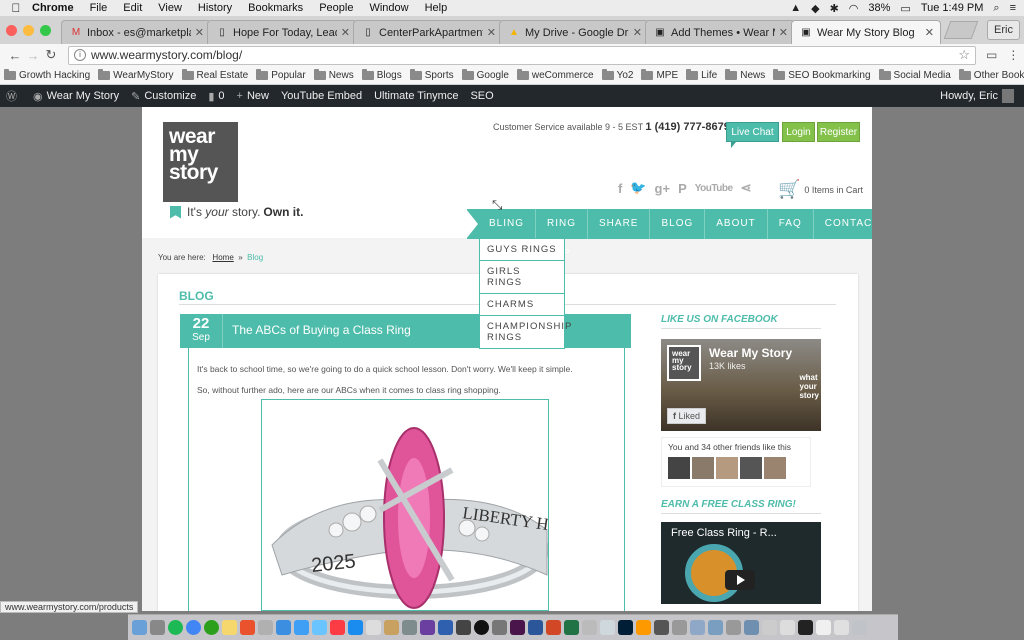 This screenshot has height=640, width=1024. What do you see at coordinates (841, 627) in the screenshot?
I see `document-icon` at bounding box center [841, 627].